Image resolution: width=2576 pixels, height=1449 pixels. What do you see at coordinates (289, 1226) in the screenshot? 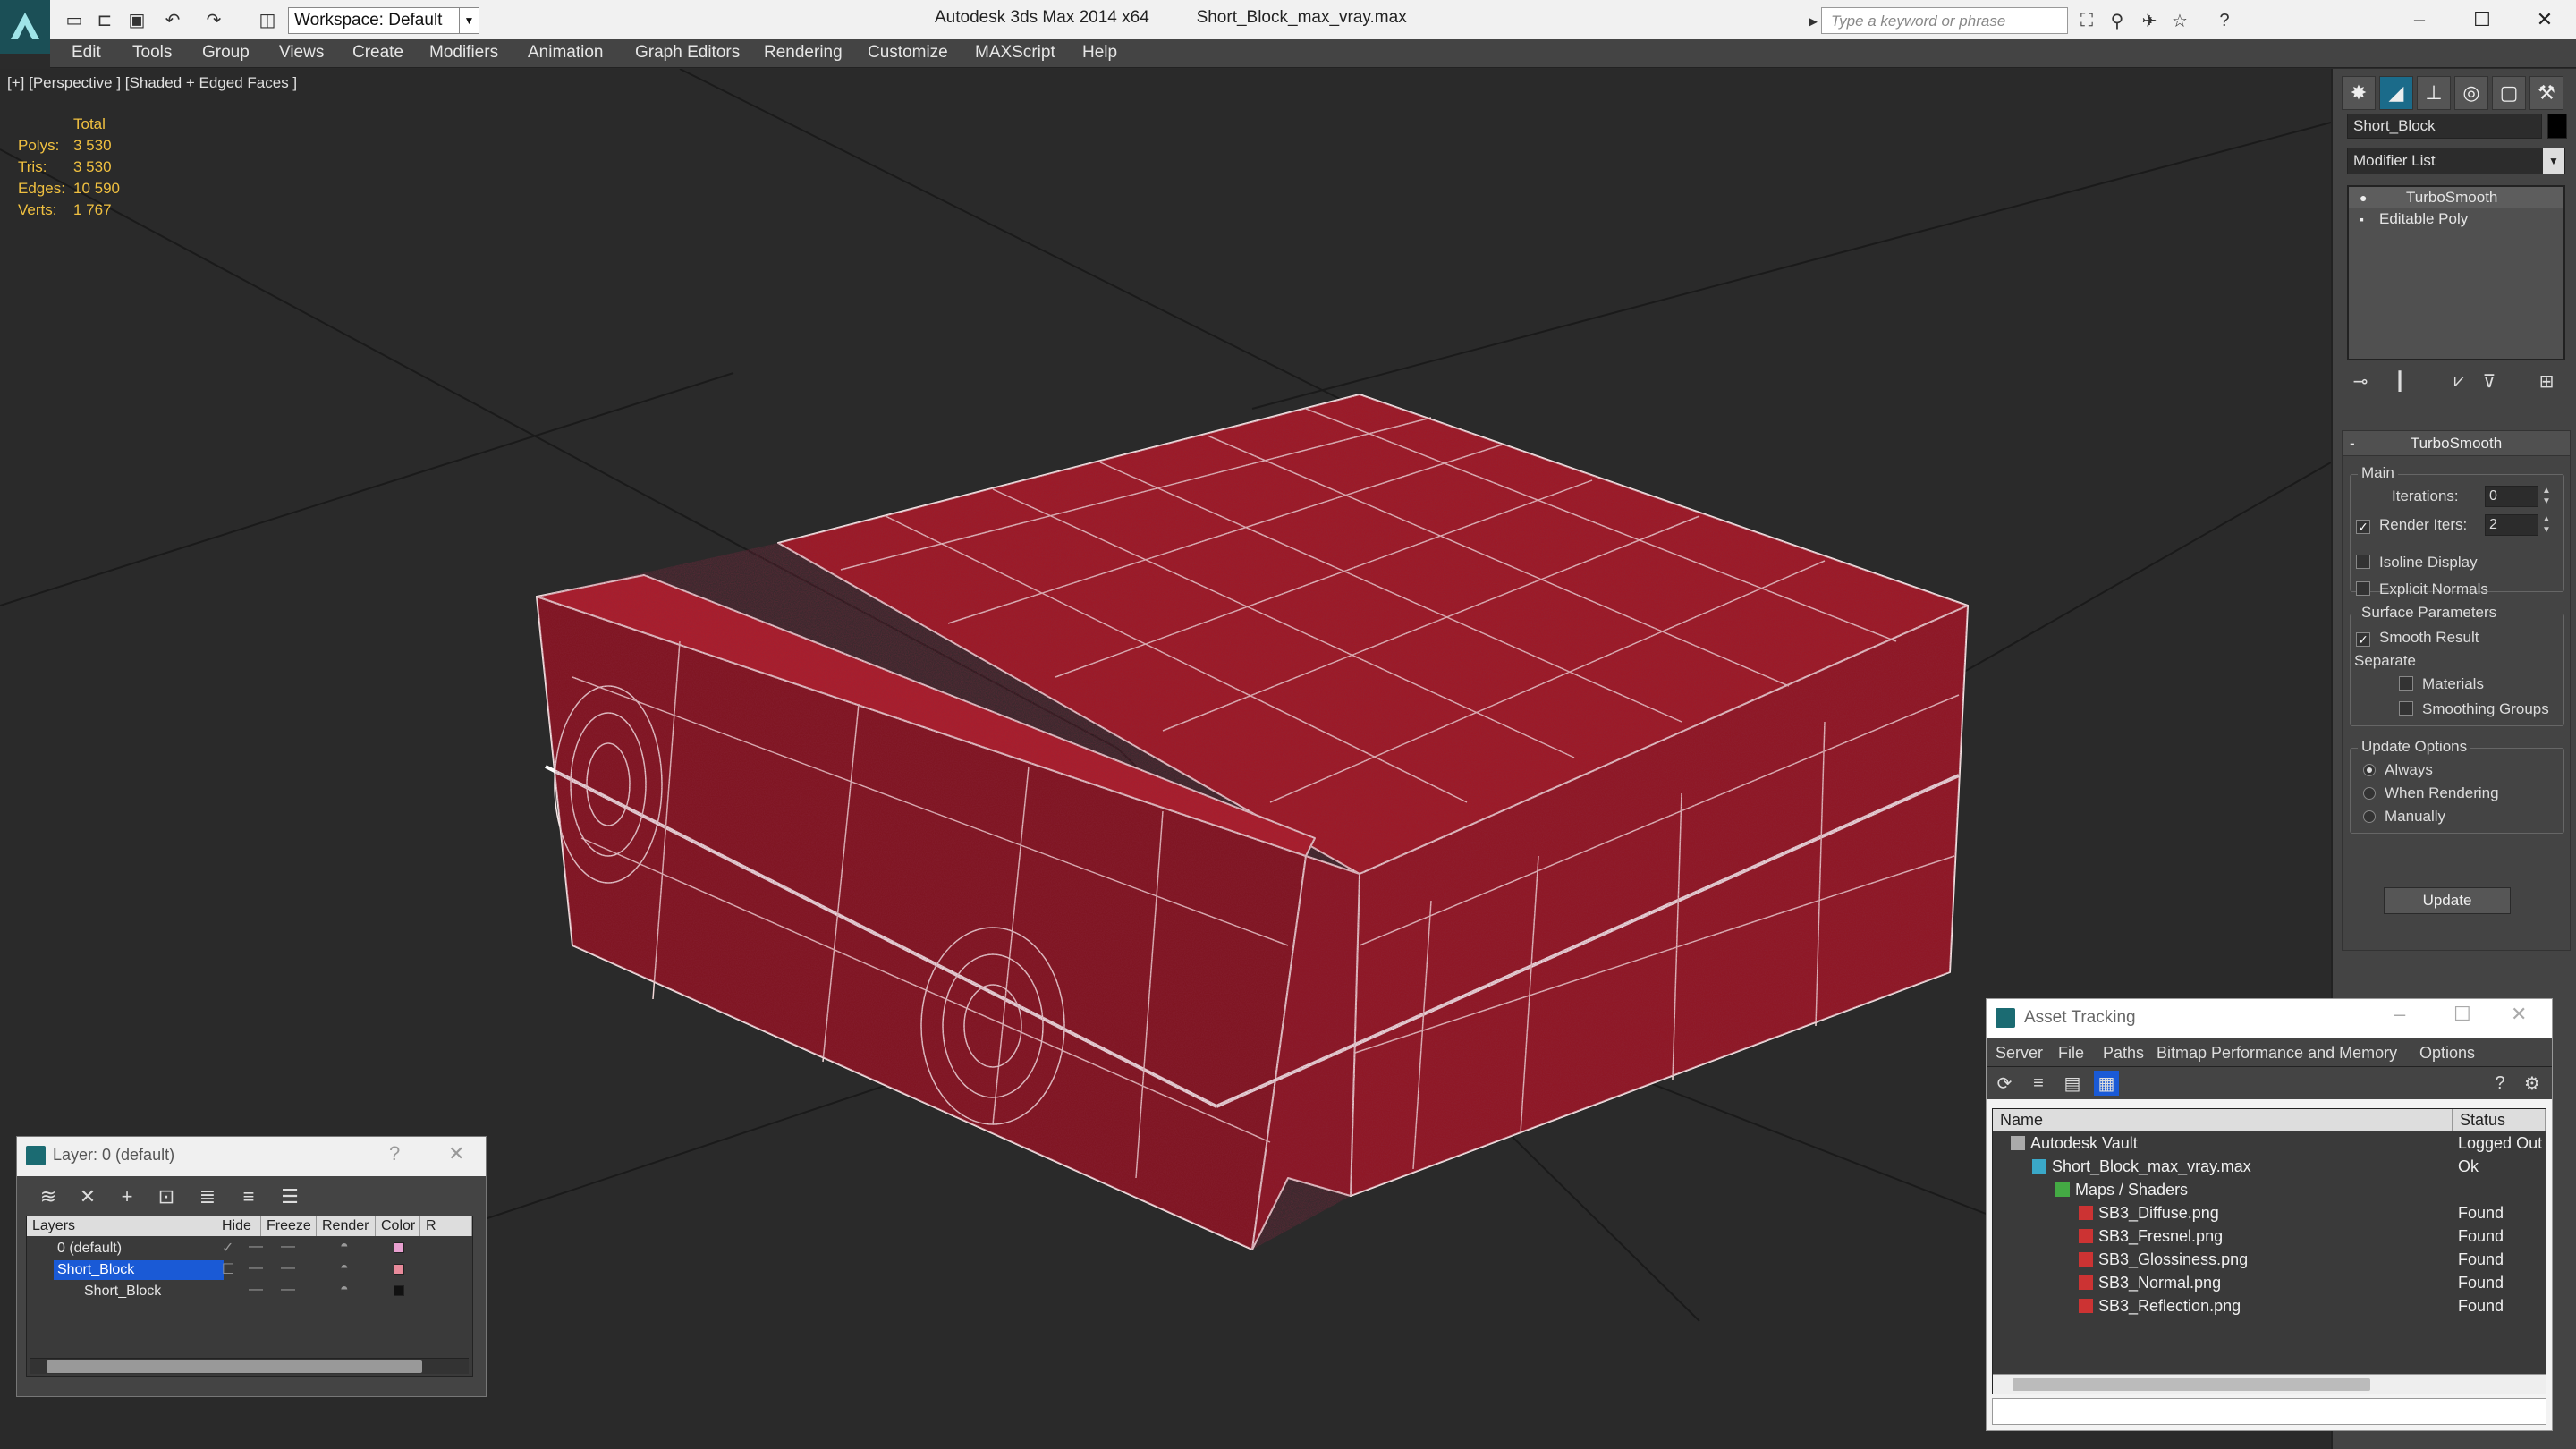
I see `column-freeze: Freeze` at bounding box center [289, 1226].